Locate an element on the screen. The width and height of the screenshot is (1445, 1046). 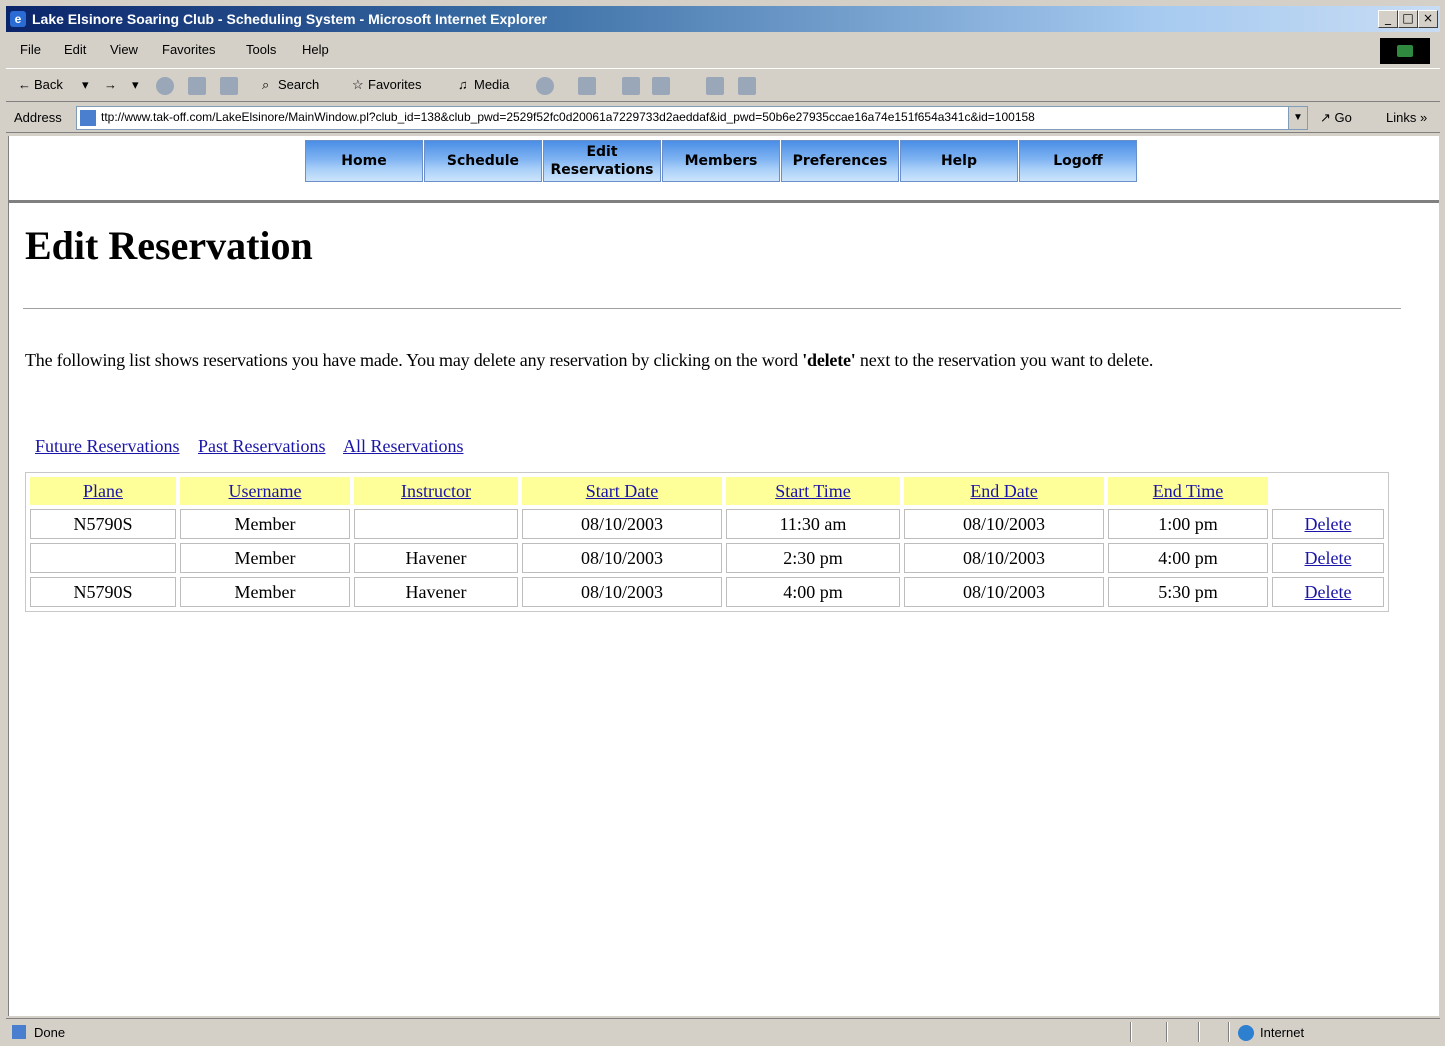
nav-schedule: Schedule is located at coordinates (483, 161).